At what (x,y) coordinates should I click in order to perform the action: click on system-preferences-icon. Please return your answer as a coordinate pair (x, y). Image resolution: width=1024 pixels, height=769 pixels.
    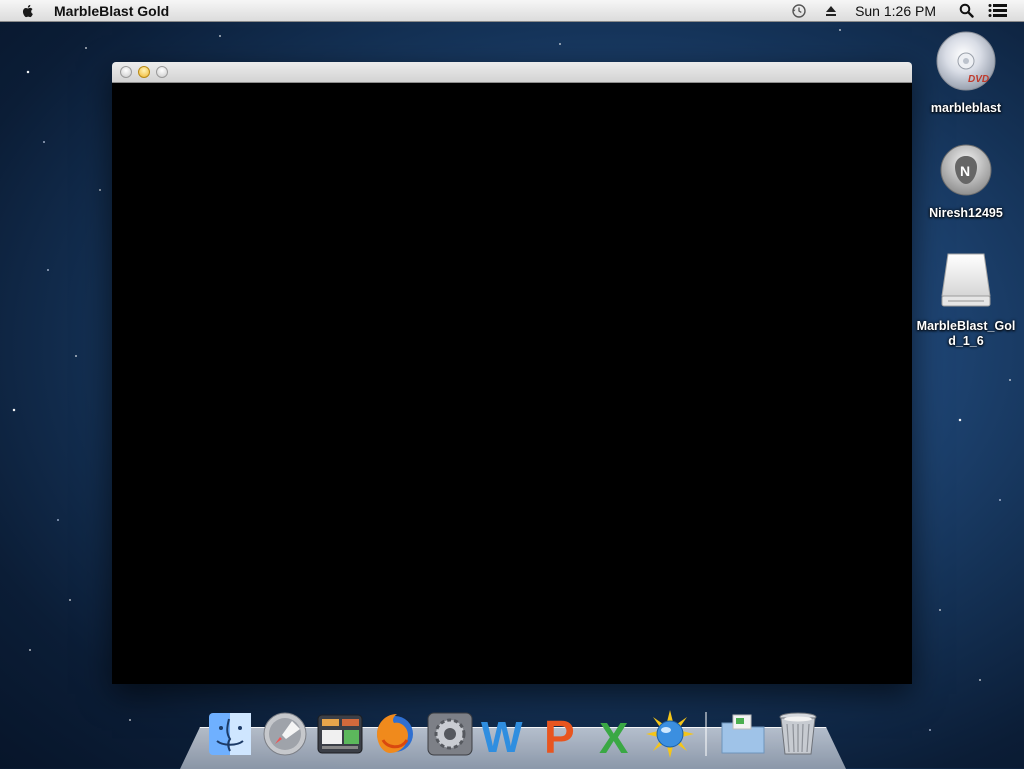
    Looking at the image, I should click on (450, 734).